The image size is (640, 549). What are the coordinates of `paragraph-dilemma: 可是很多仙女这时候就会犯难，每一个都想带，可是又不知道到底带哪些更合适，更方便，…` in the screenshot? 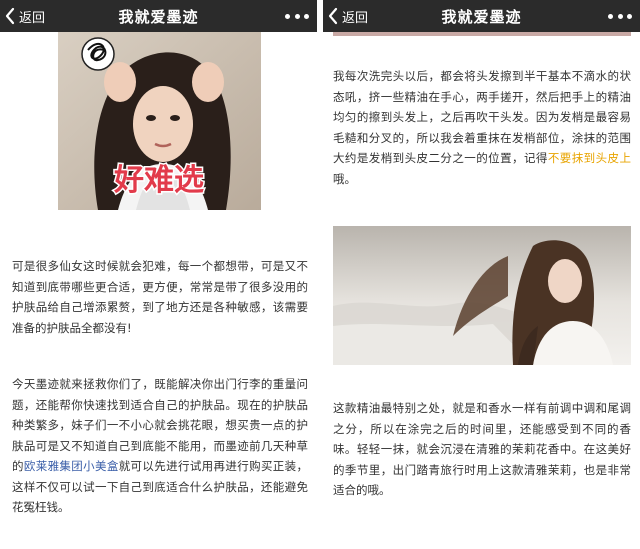 It's located at (160, 297).